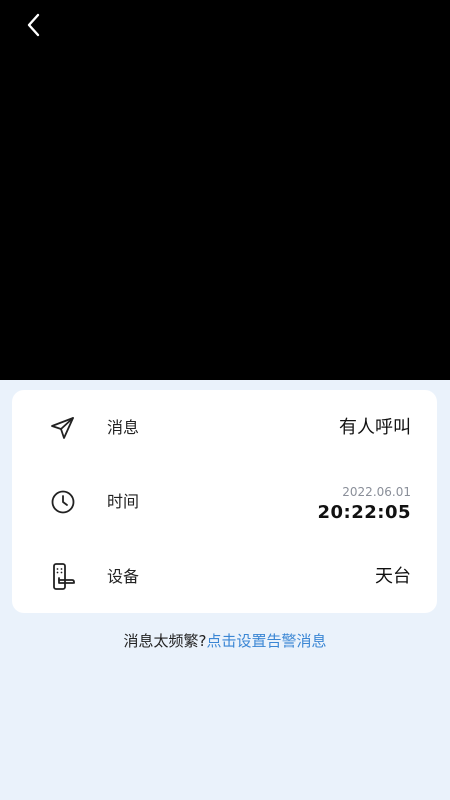  I want to click on back-button, so click(33, 25).